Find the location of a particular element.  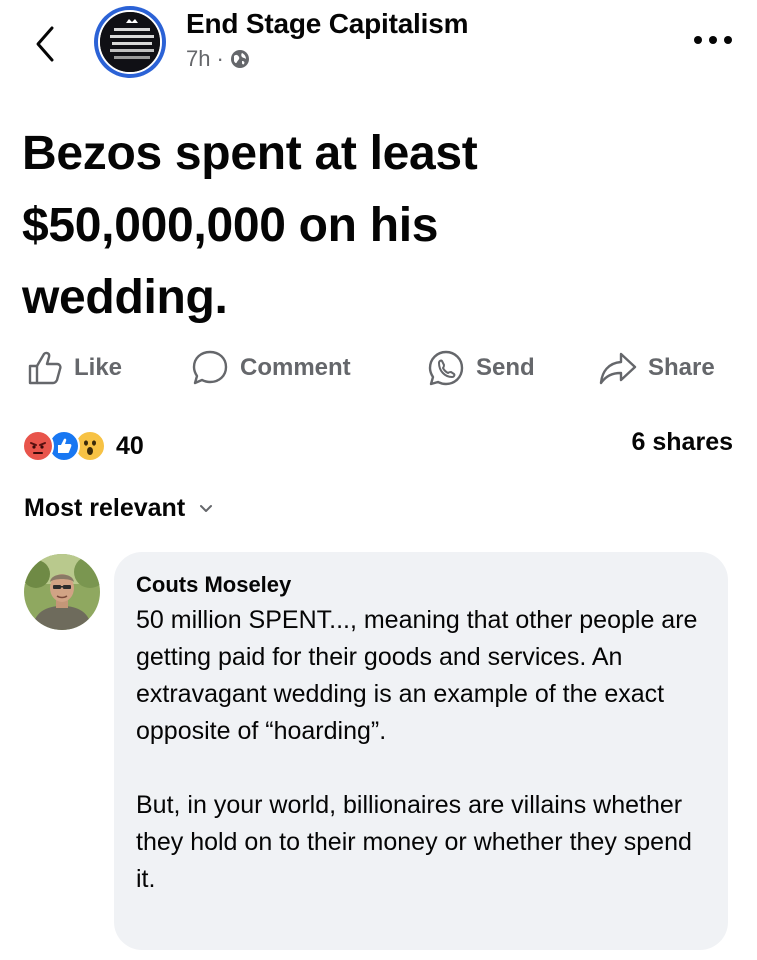

speech-bubble-icon is located at coordinates (210, 367).